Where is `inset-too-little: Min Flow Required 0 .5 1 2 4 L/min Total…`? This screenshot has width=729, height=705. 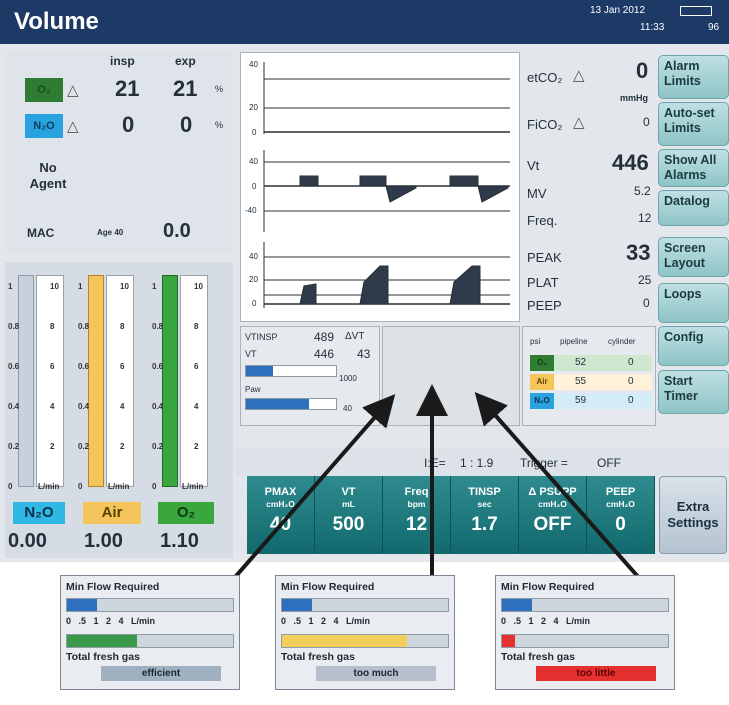 inset-too-little: Min Flow Required 0 .5 1 2 4 L/min Total… is located at coordinates (585, 632).